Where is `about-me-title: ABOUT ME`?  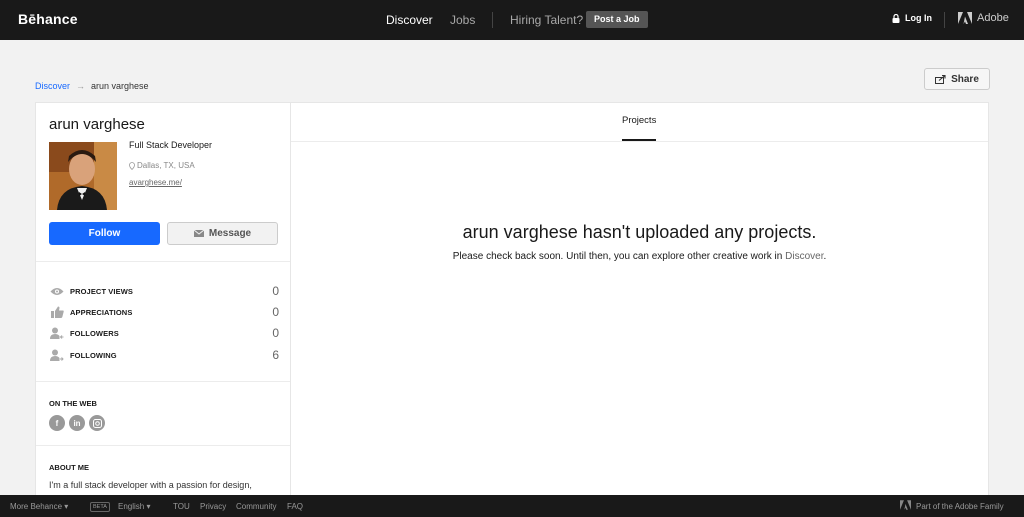 about-me-title: ABOUT ME is located at coordinates (69, 467).